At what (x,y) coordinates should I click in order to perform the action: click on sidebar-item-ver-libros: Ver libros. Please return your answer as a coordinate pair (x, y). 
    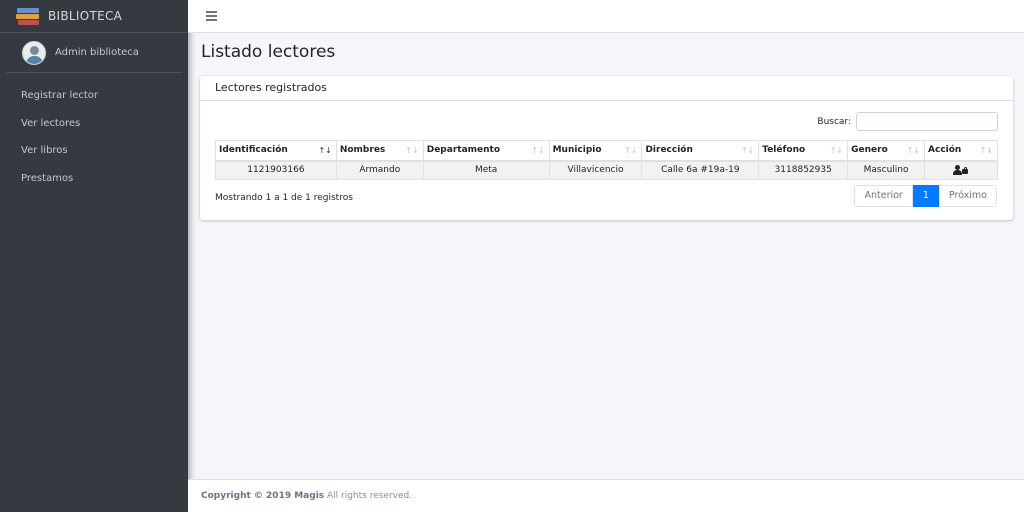
    Looking at the image, I should click on (94, 156).